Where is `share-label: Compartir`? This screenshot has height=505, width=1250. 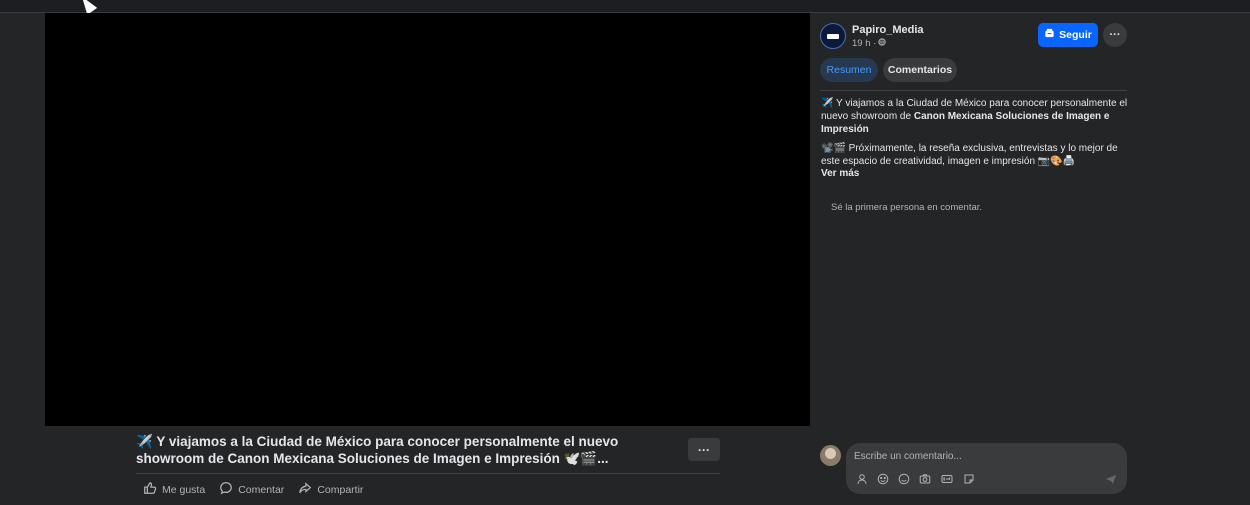 share-label: Compartir is located at coordinates (340, 489).